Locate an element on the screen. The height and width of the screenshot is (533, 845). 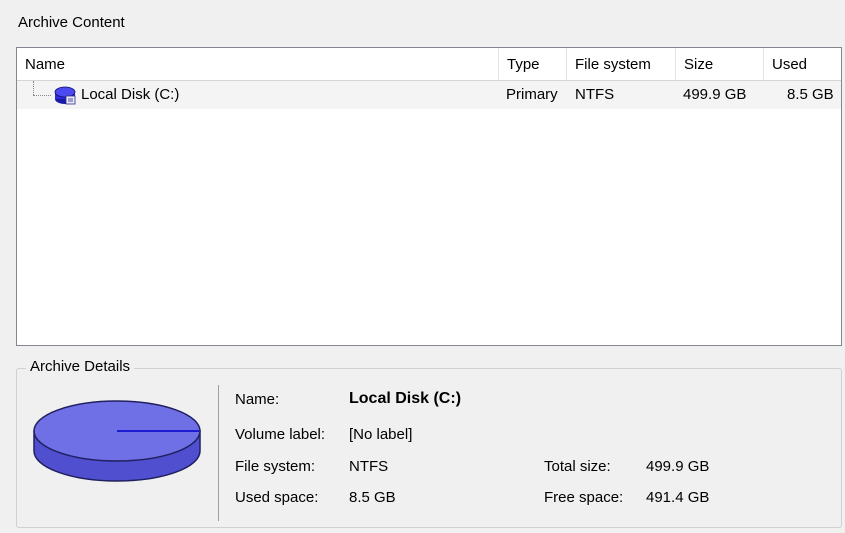
total-size-label: Total size: is located at coordinates (577, 466).